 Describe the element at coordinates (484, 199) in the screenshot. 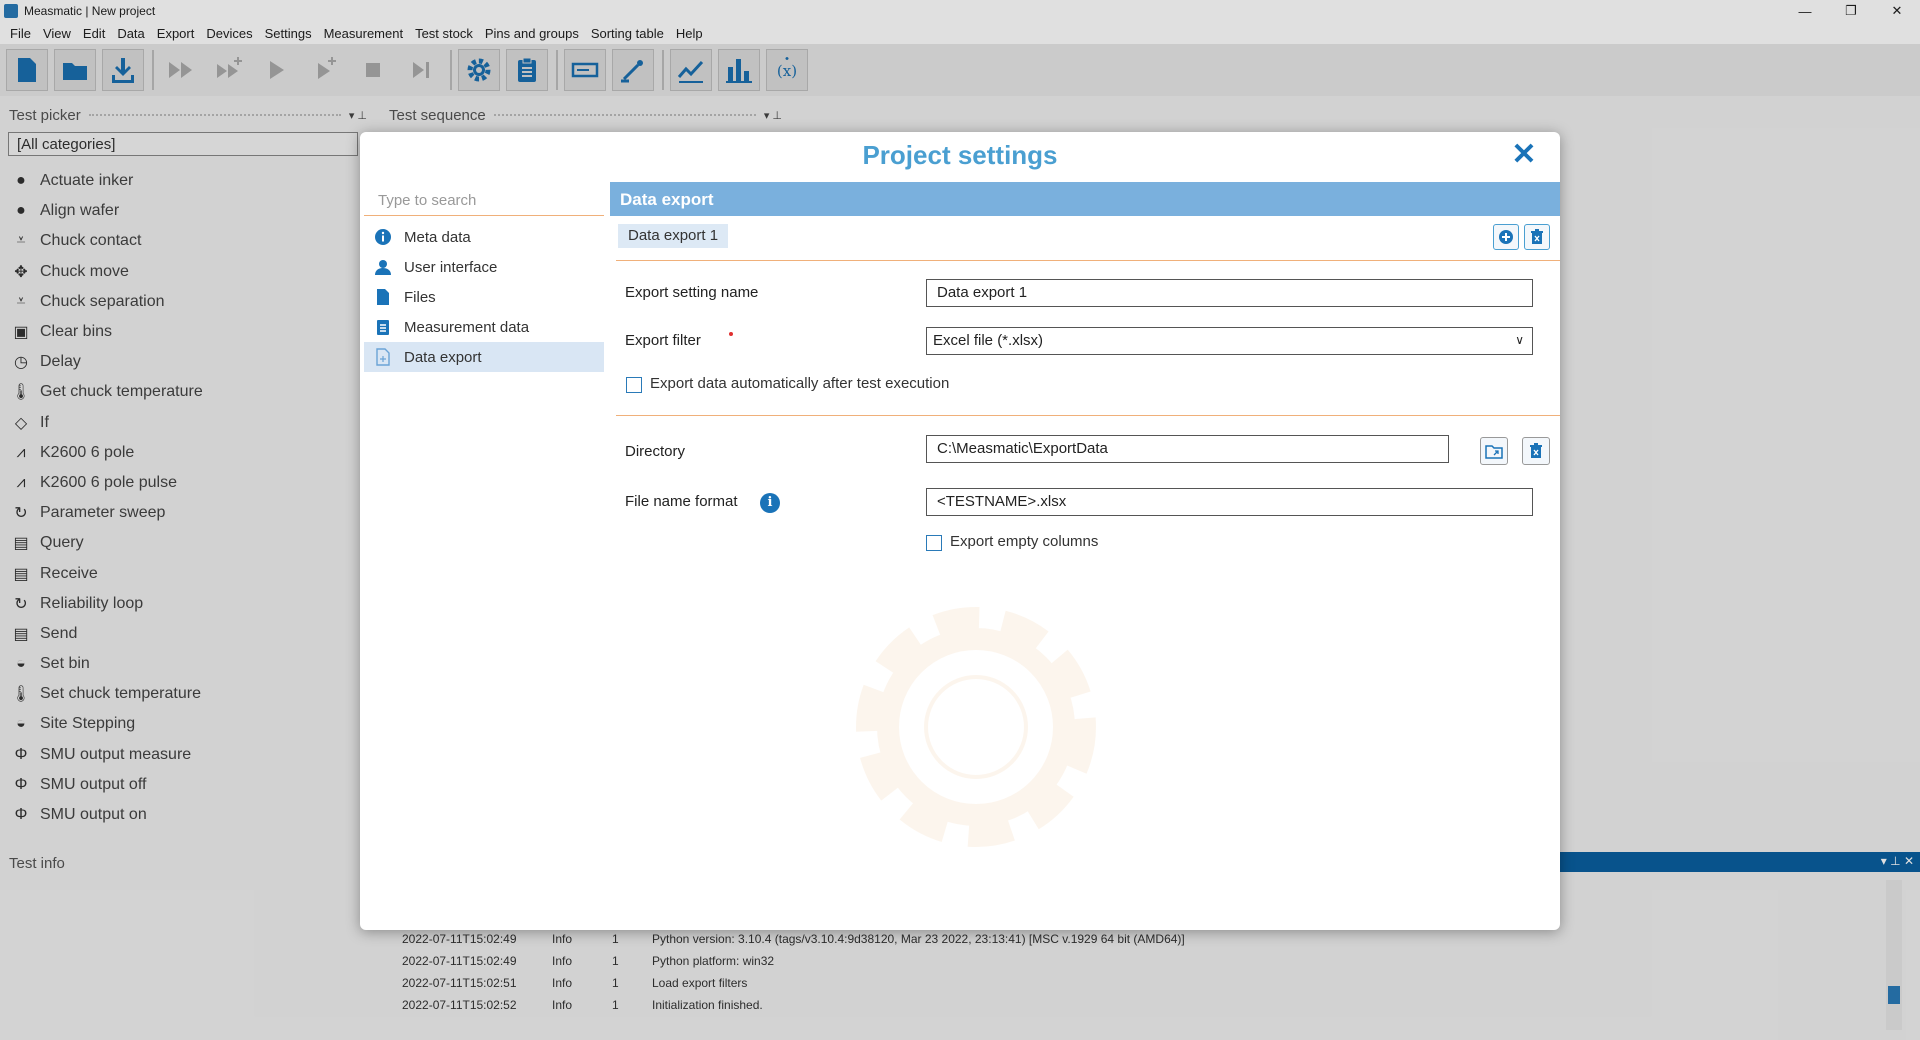

I see `settings-search-input: Type to search` at that location.